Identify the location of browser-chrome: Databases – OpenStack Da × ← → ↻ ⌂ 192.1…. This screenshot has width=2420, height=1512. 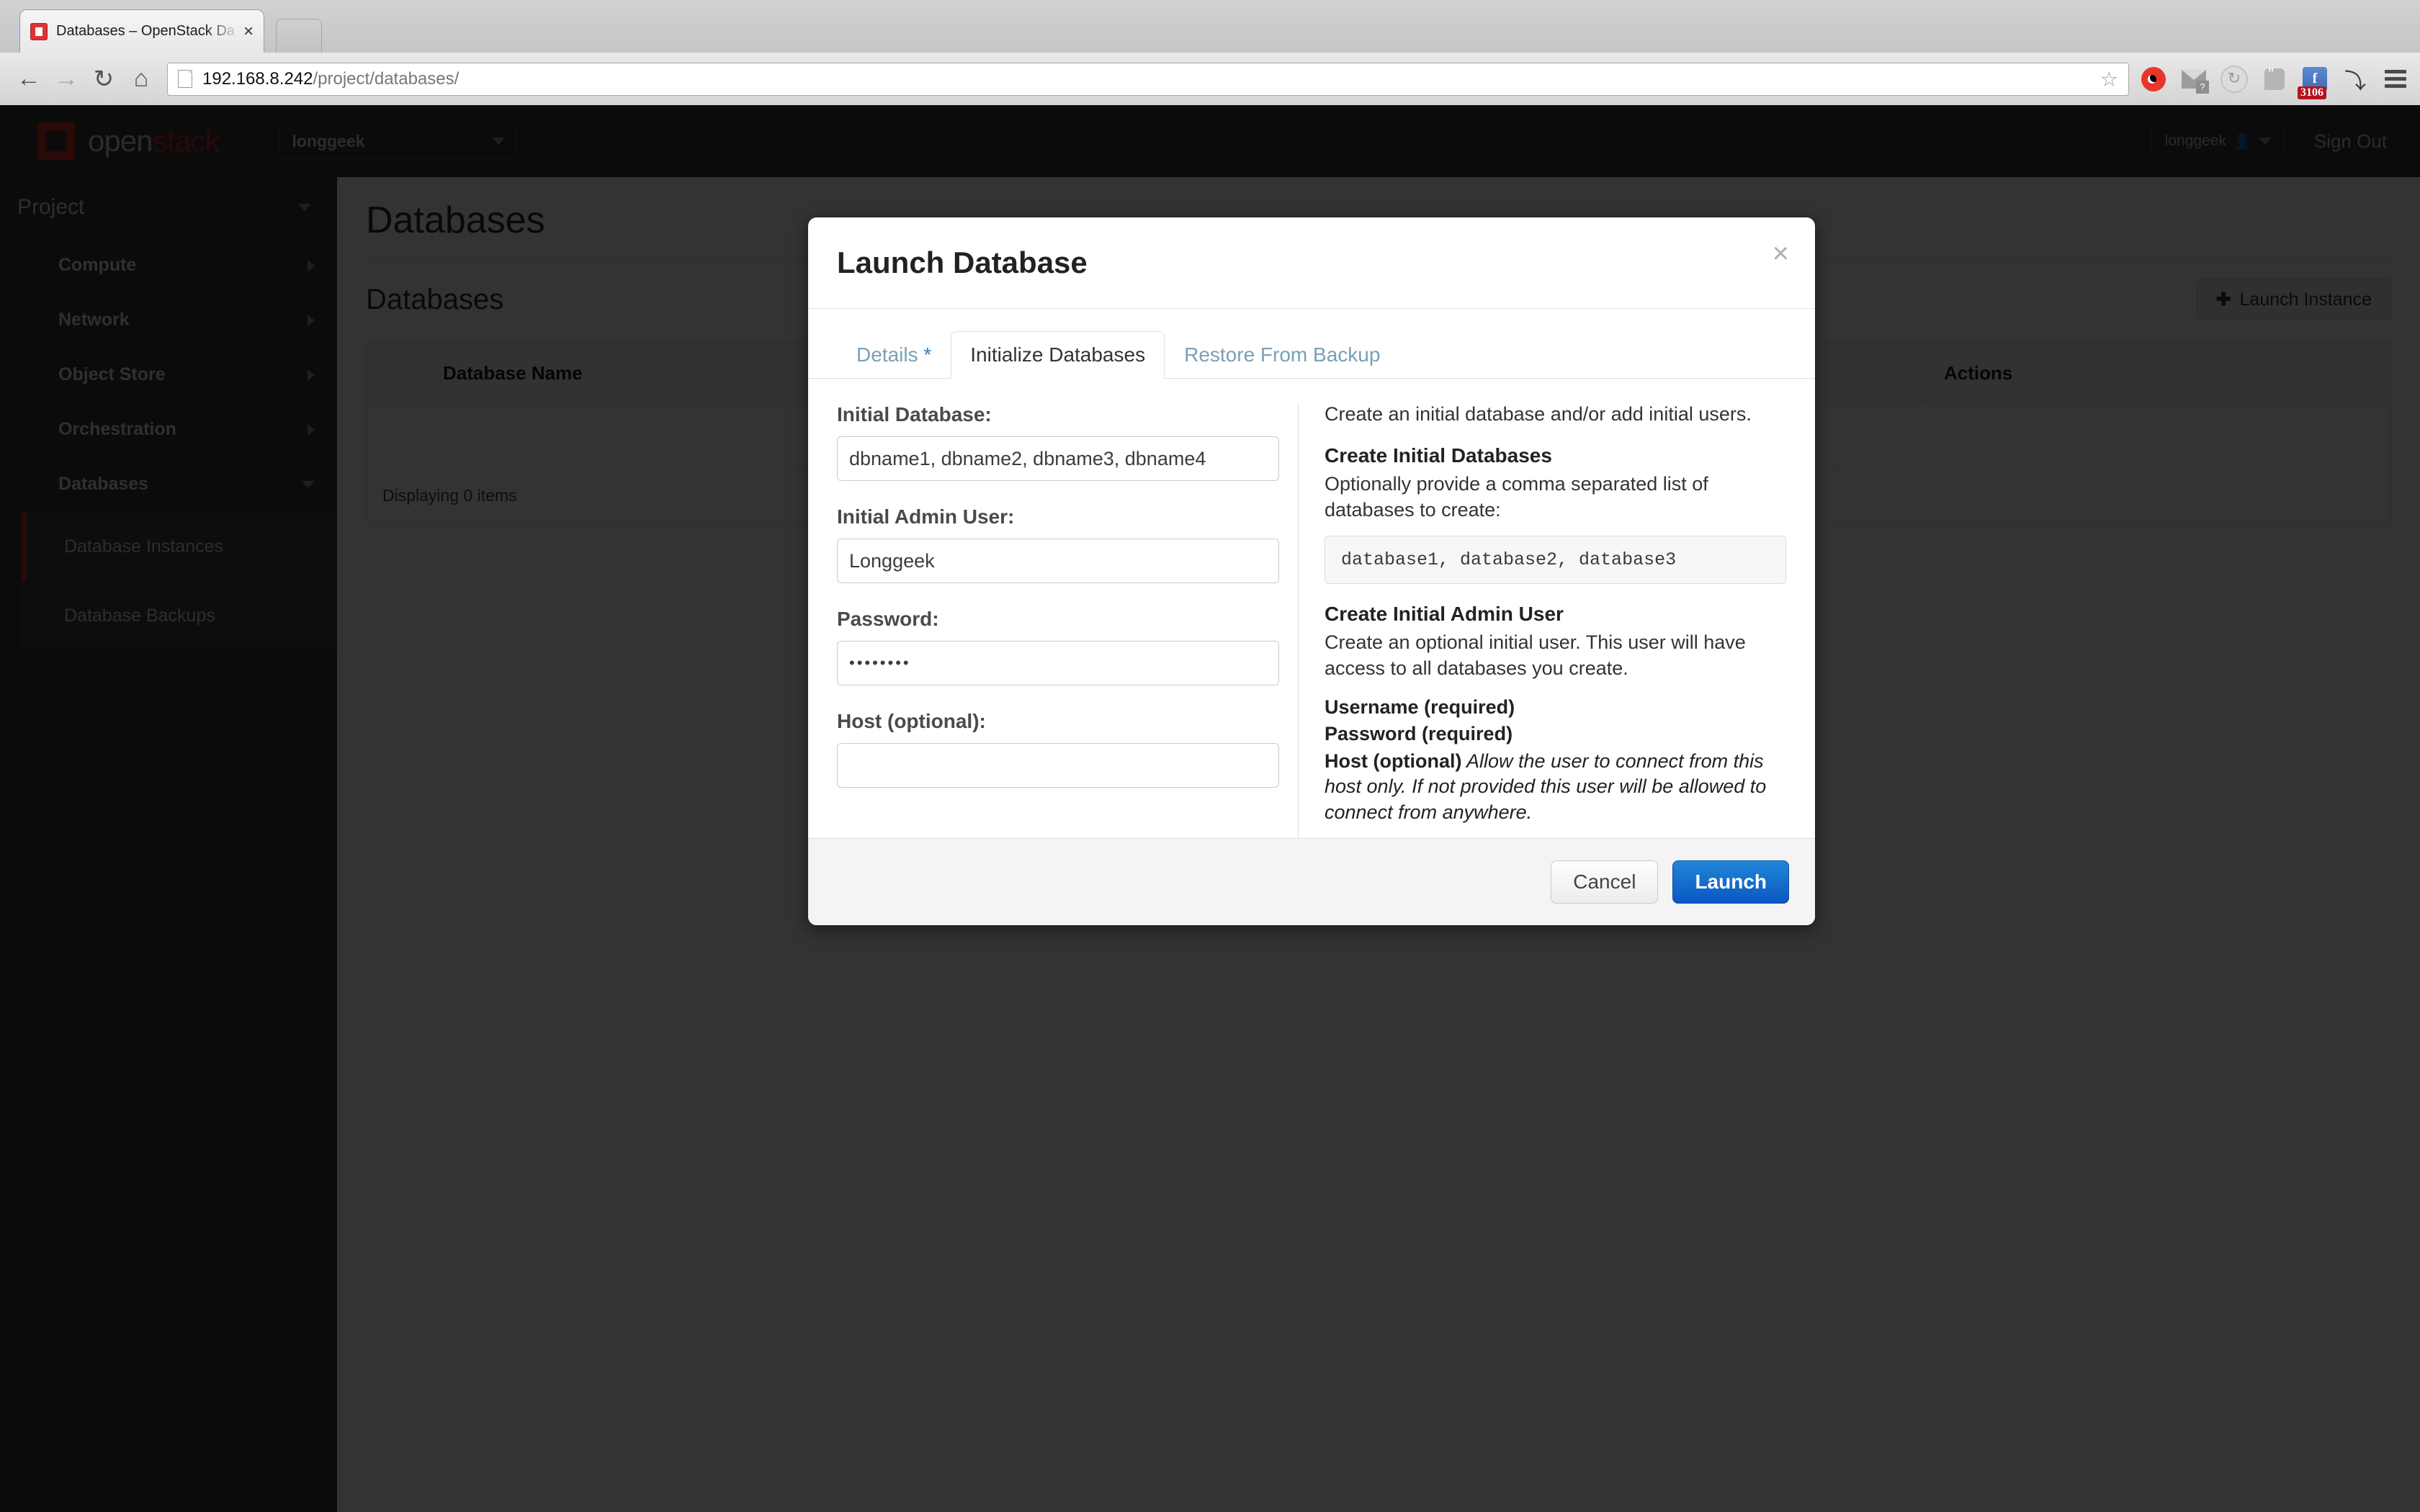
(1210, 53).